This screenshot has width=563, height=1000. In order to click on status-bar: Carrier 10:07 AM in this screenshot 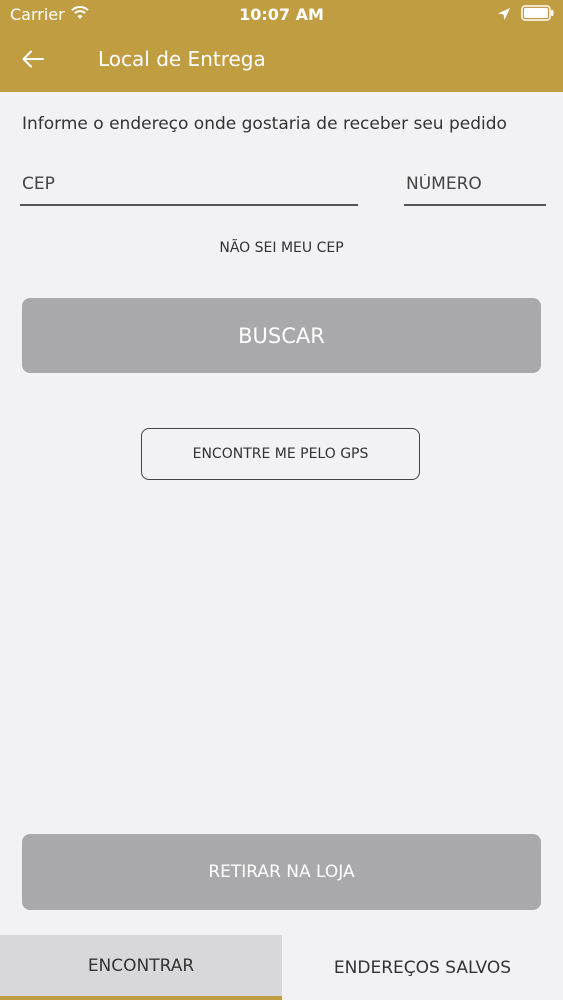, I will do `click(281, 15)`.